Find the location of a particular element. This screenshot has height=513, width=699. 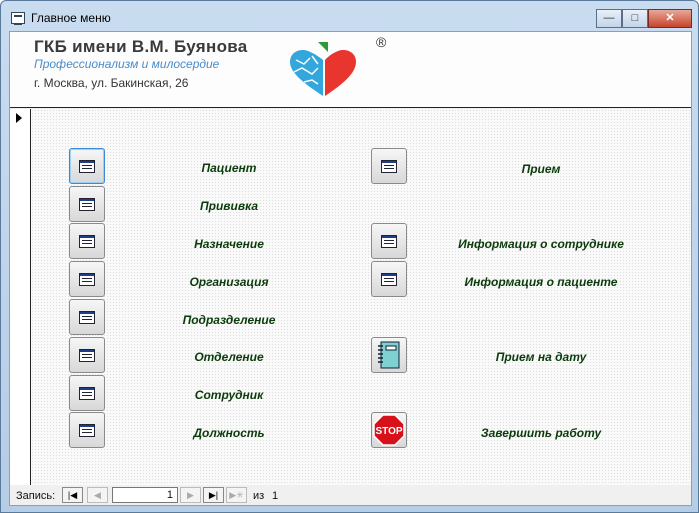

record-label: Запись: is located at coordinates (36, 496).